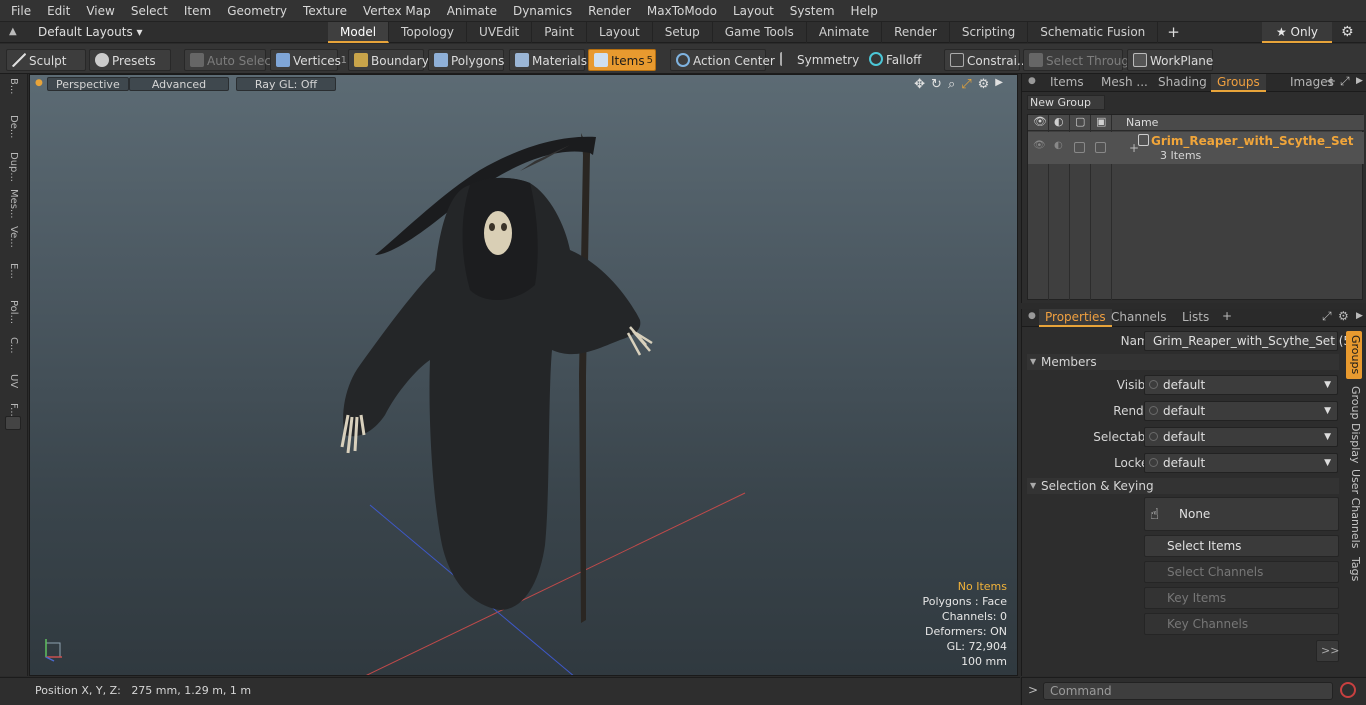 The image size is (1366, 705). What do you see at coordinates (542, 11) in the screenshot?
I see `menu-item-dynamics: Dynamics` at bounding box center [542, 11].